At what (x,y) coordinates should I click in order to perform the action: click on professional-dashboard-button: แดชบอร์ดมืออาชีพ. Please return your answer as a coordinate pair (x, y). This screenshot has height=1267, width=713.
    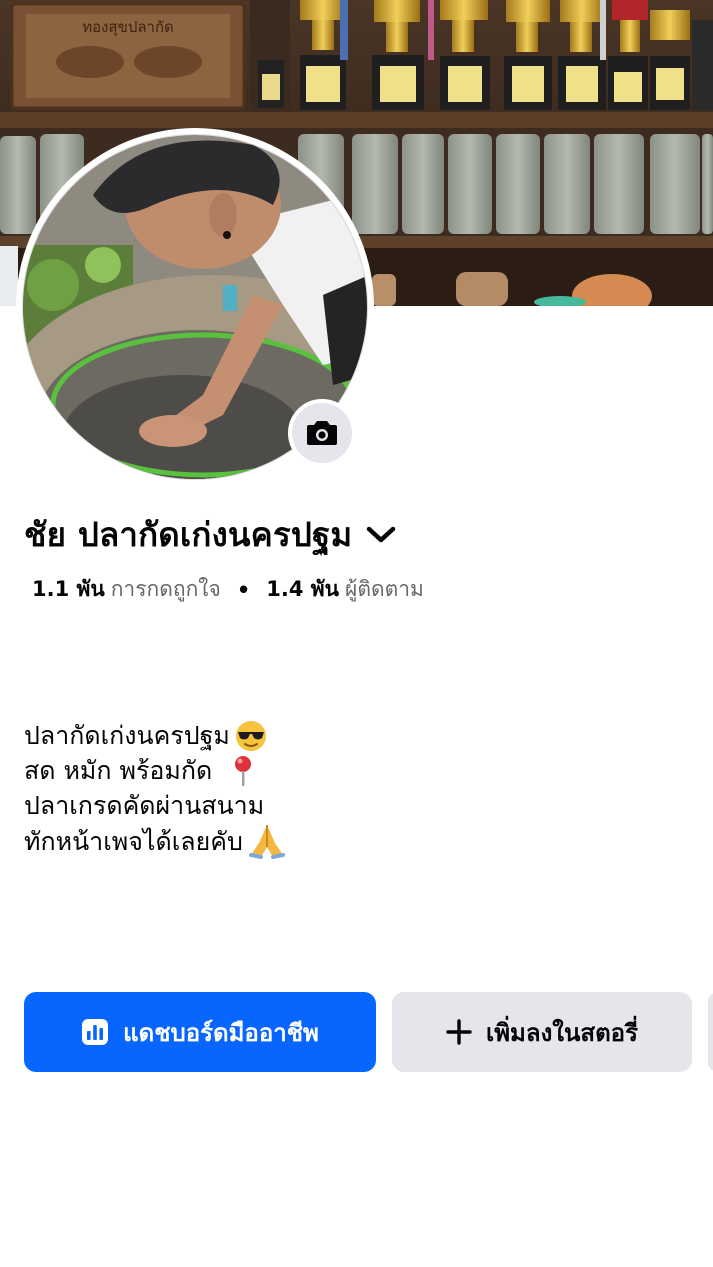
    Looking at the image, I should click on (200, 1032).